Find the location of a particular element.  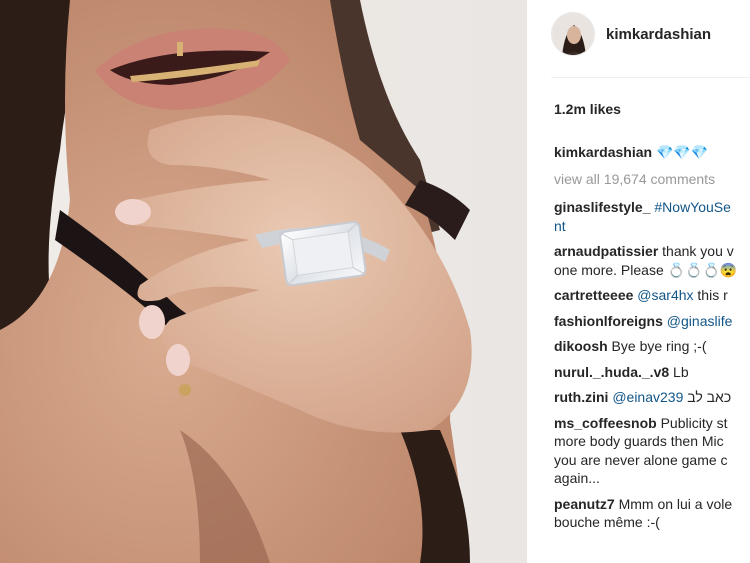

post-header: kimkardashian is located at coordinates (631, 34).